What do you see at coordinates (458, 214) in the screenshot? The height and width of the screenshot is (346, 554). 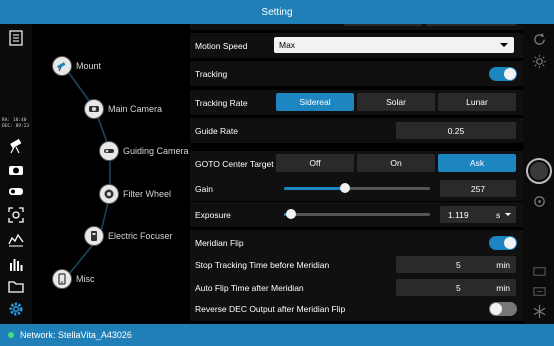 I see `exposure-value: 1.119` at bounding box center [458, 214].